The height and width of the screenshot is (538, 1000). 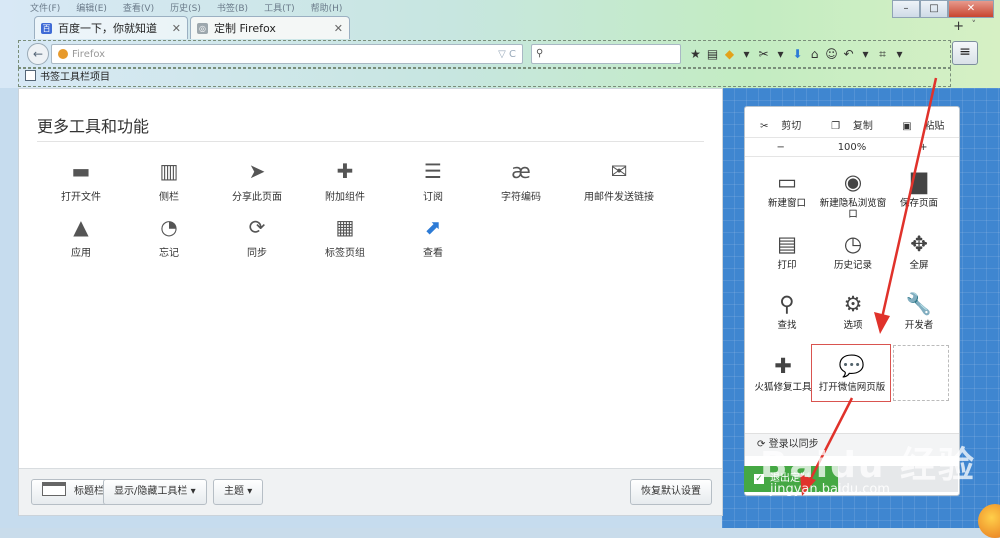 What do you see at coordinates (934, 9) in the screenshot?
I see `maximize-button: □` at bounding box center [934, 9].